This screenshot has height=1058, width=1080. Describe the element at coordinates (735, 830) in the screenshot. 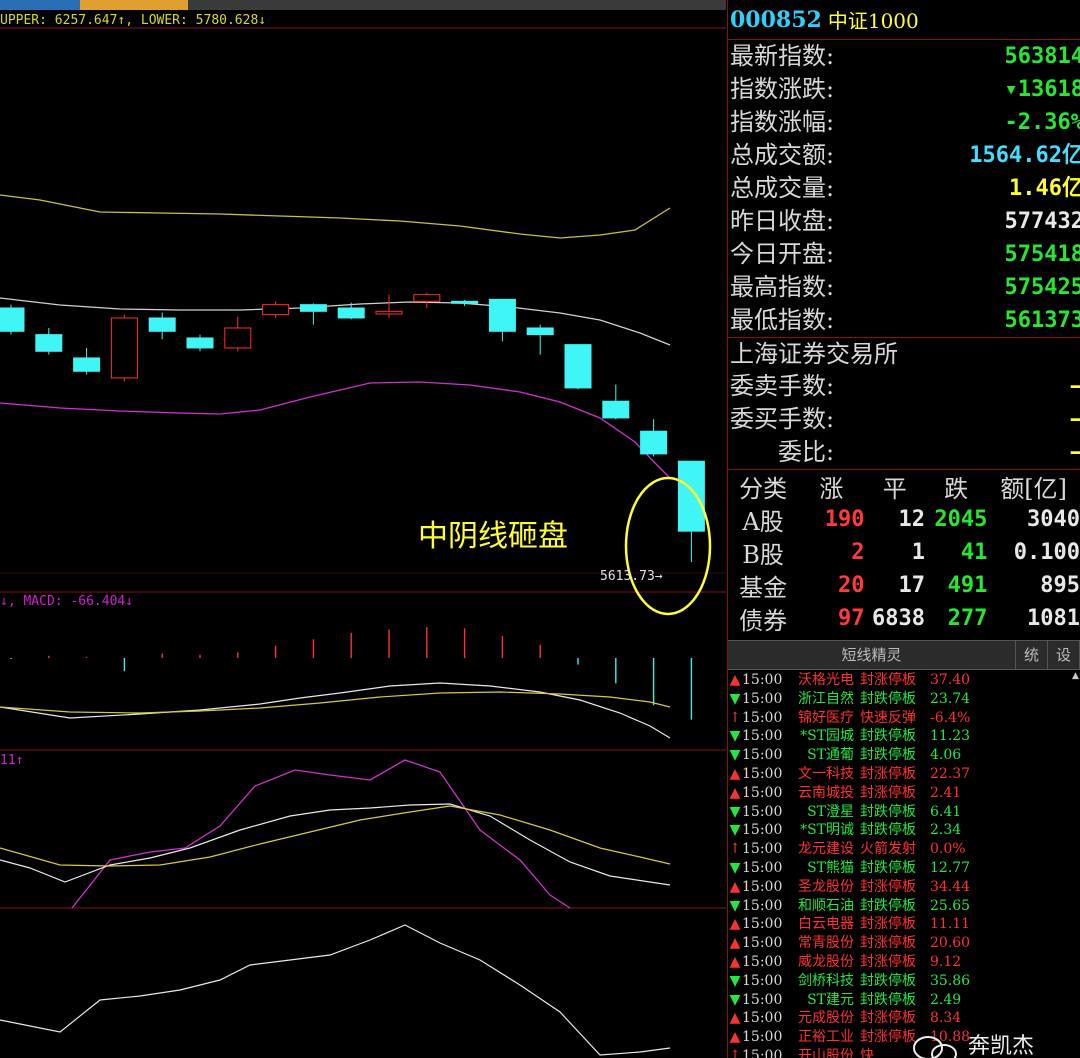

I see `sprite-direction: ▼` at that location.